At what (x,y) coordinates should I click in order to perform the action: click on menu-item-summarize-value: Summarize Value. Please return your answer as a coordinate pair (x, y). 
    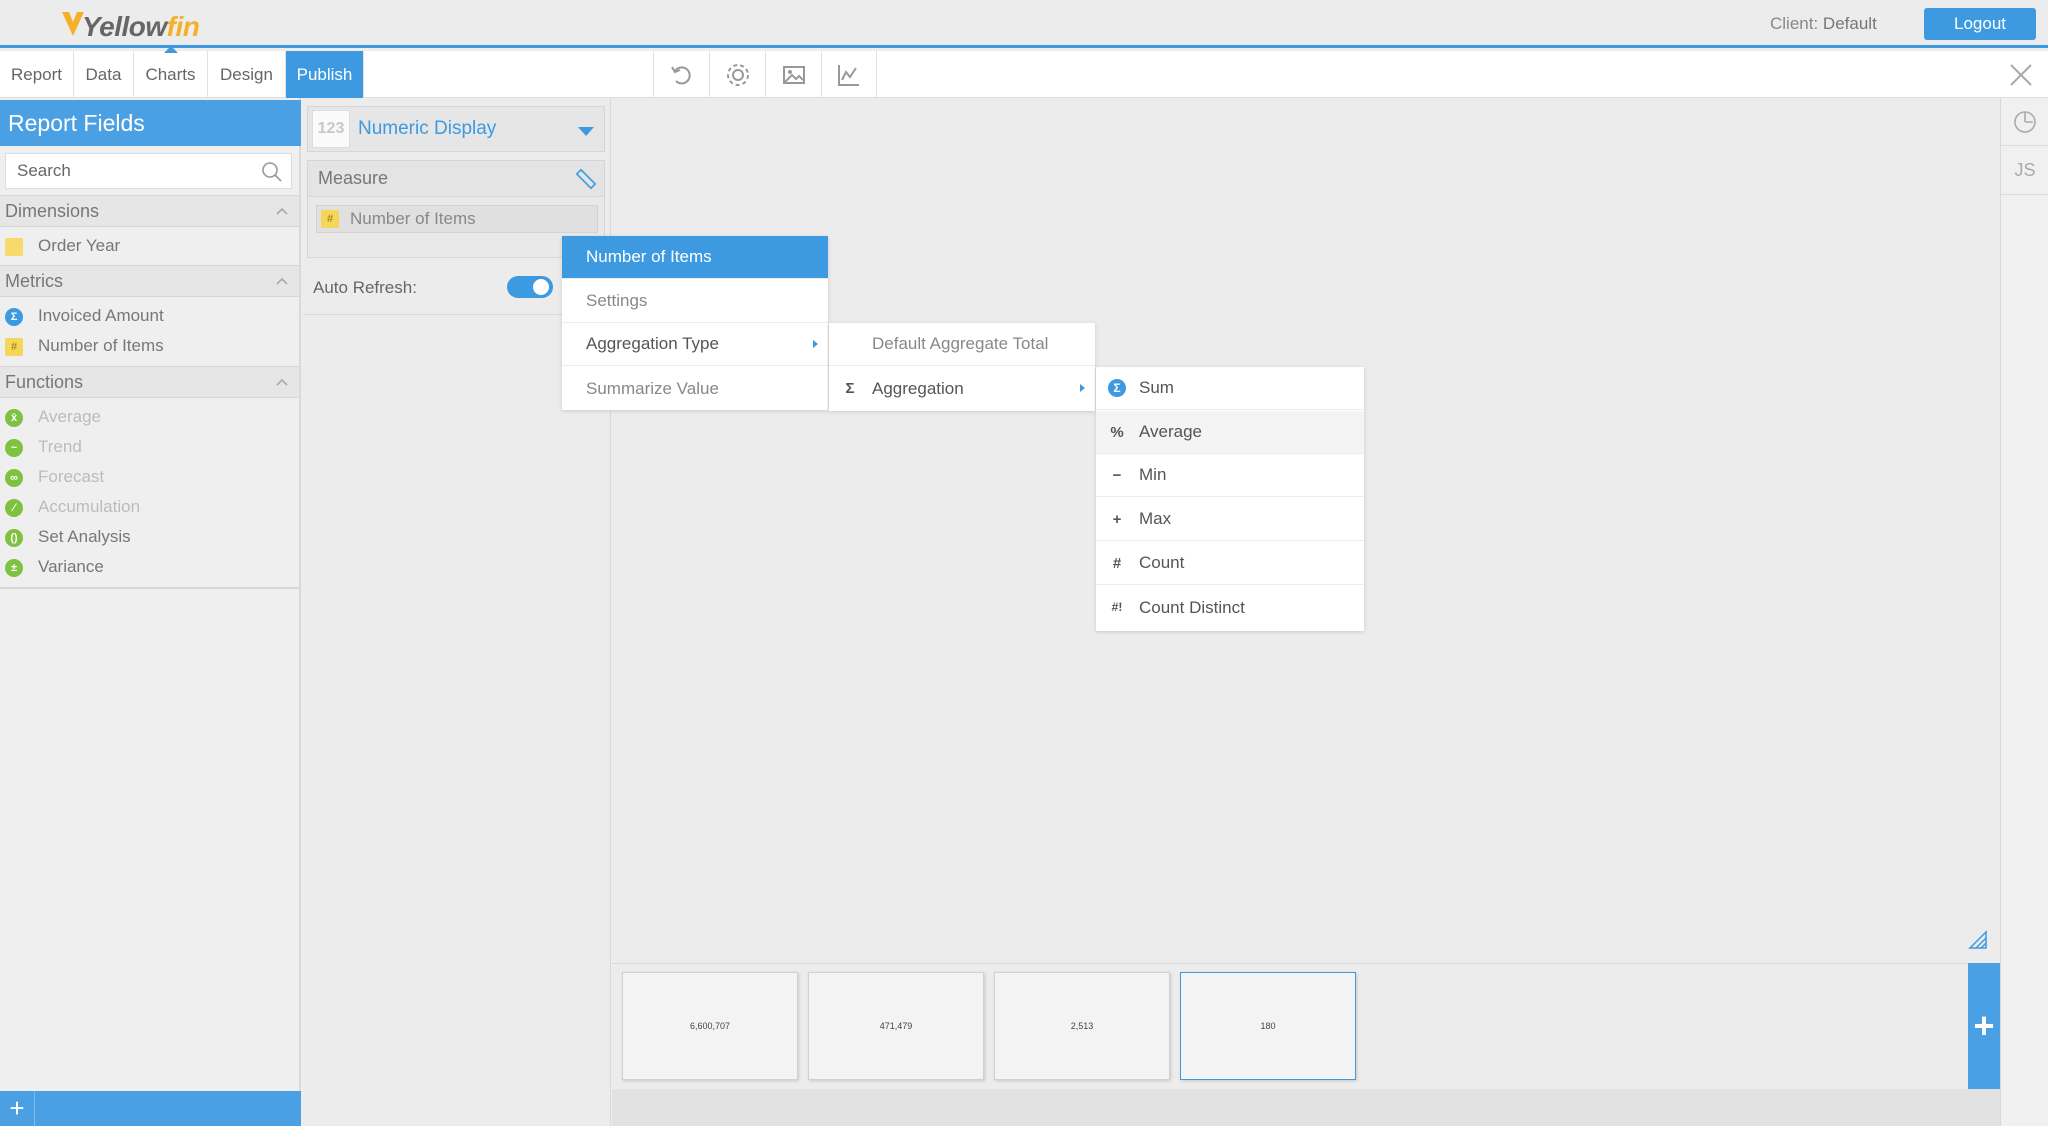
    Looking at the image, I should click on (695, 388).